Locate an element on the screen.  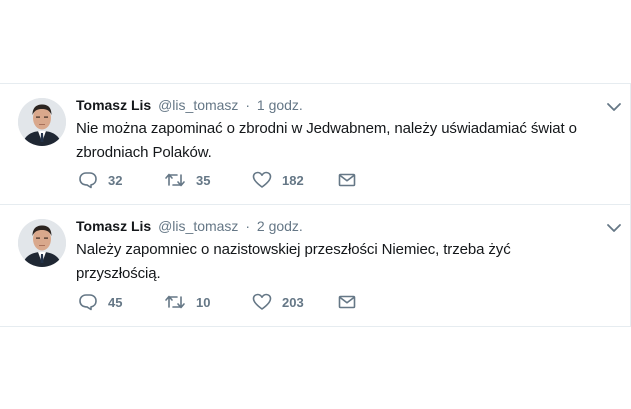
like-button: 203 is located at coordinates (295, 302).